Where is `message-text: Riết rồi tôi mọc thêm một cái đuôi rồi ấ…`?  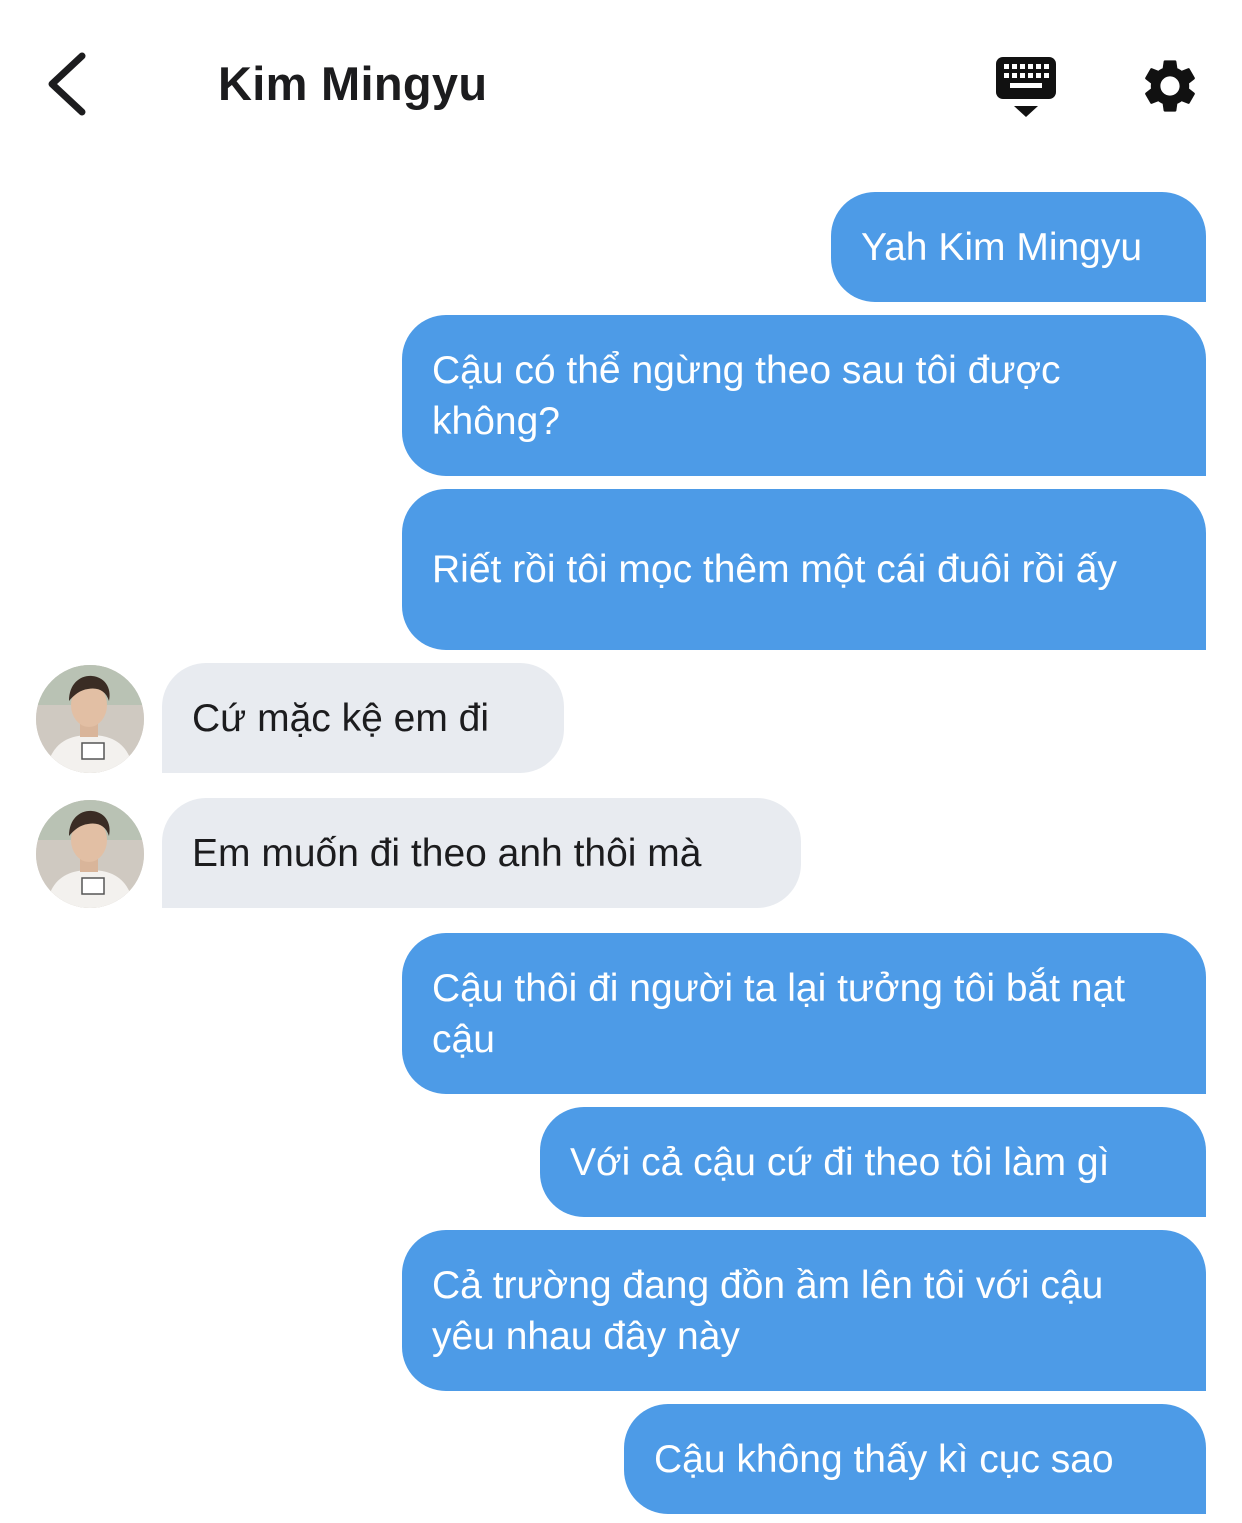 message-text: Riết rồi tôi mọc thêm một cái đuôi rồi ấ… is located at coordinates (774, 569).